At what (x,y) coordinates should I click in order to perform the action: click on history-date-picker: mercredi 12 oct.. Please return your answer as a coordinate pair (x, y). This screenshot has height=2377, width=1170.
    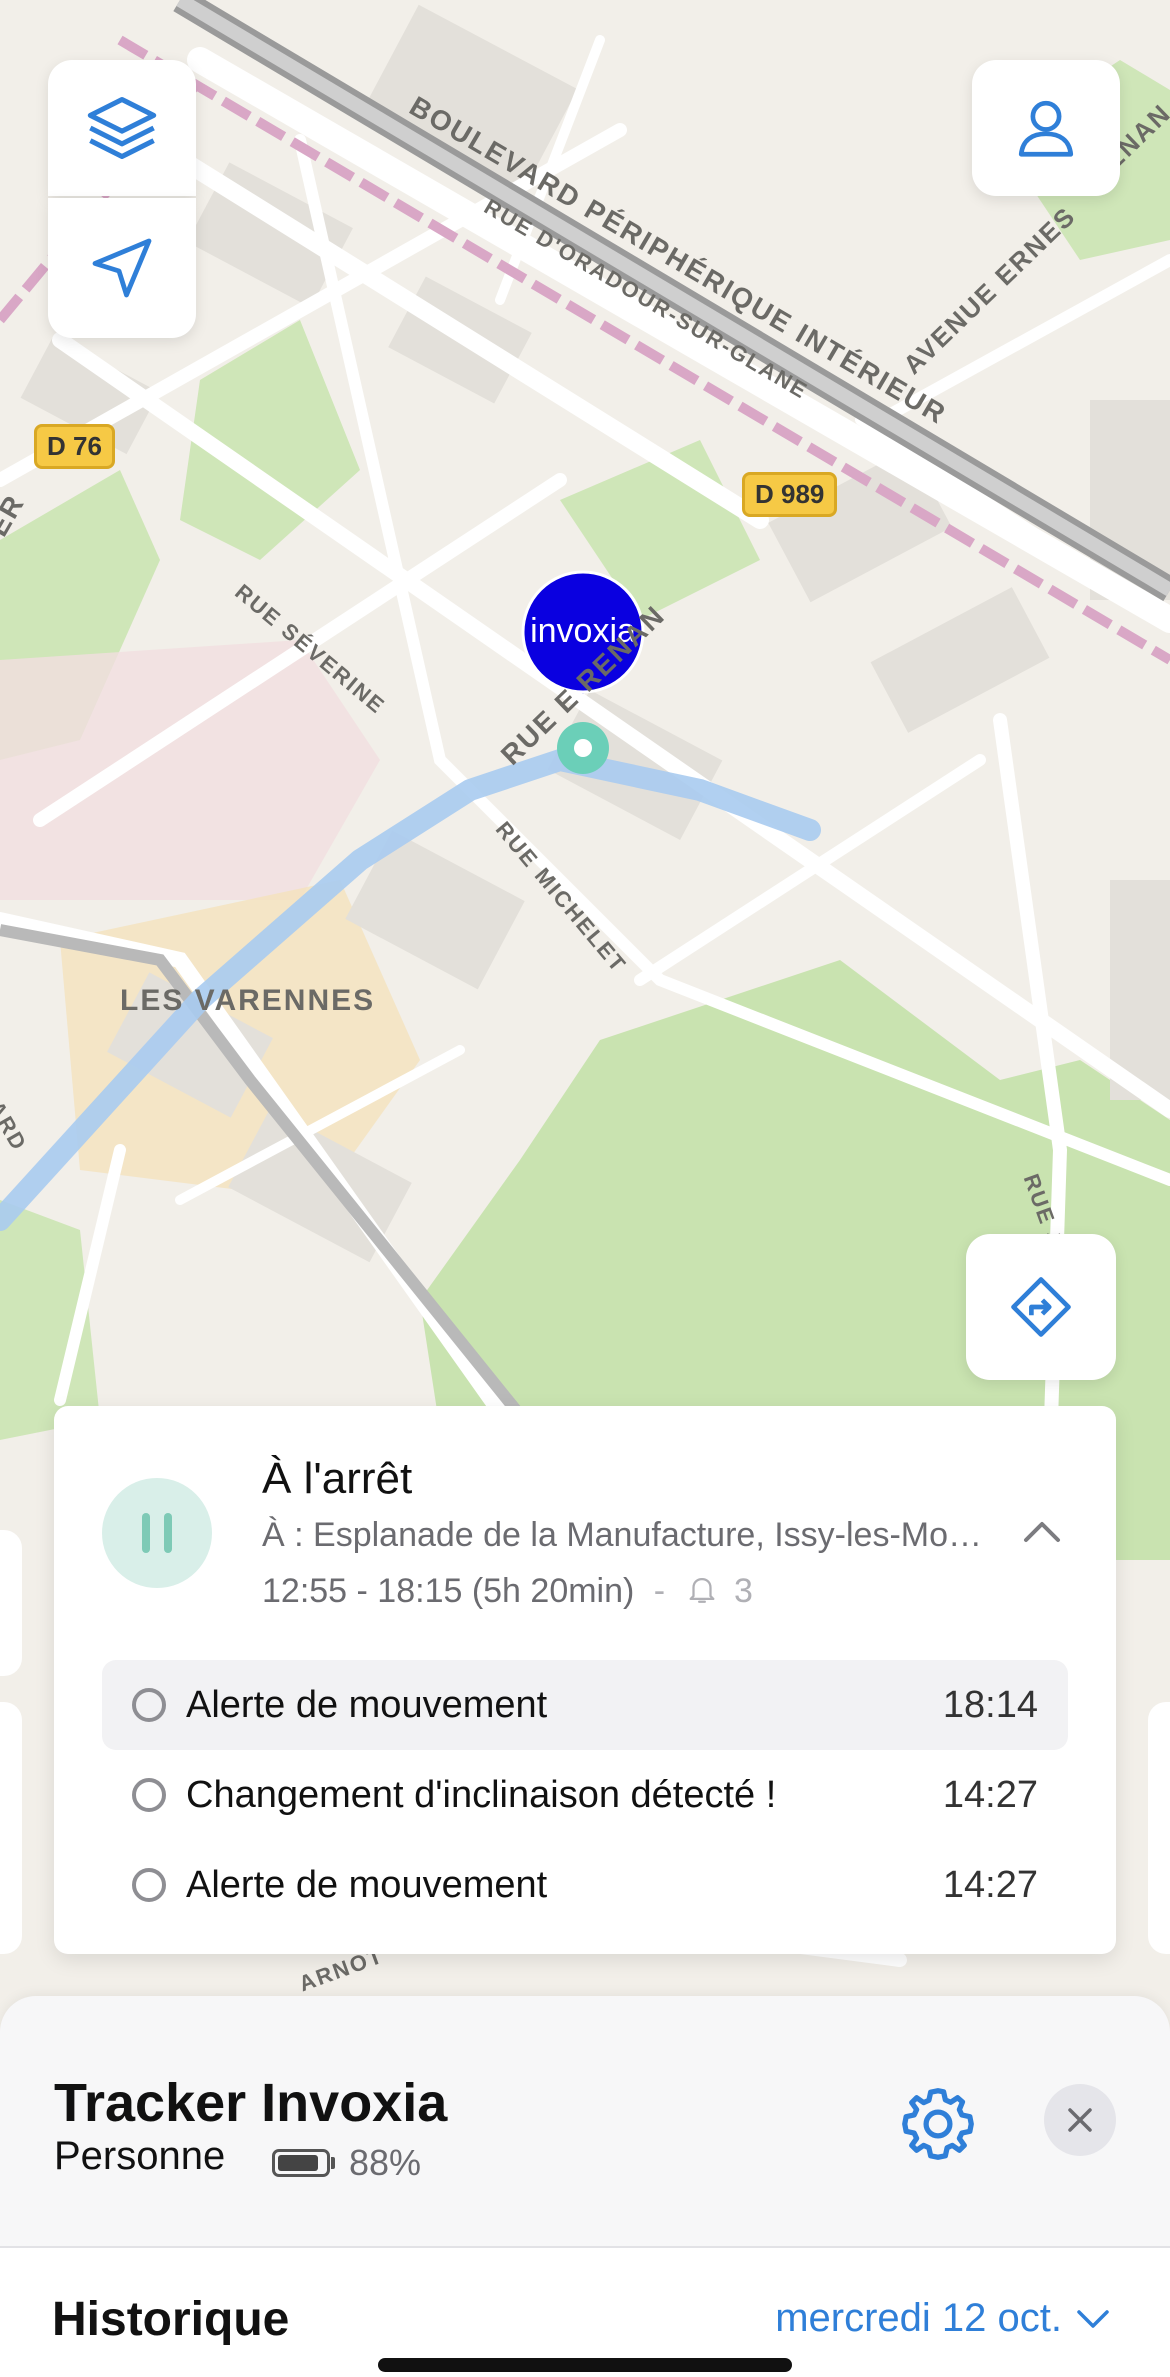
    Looking at the image, I should click on (942, 2318).